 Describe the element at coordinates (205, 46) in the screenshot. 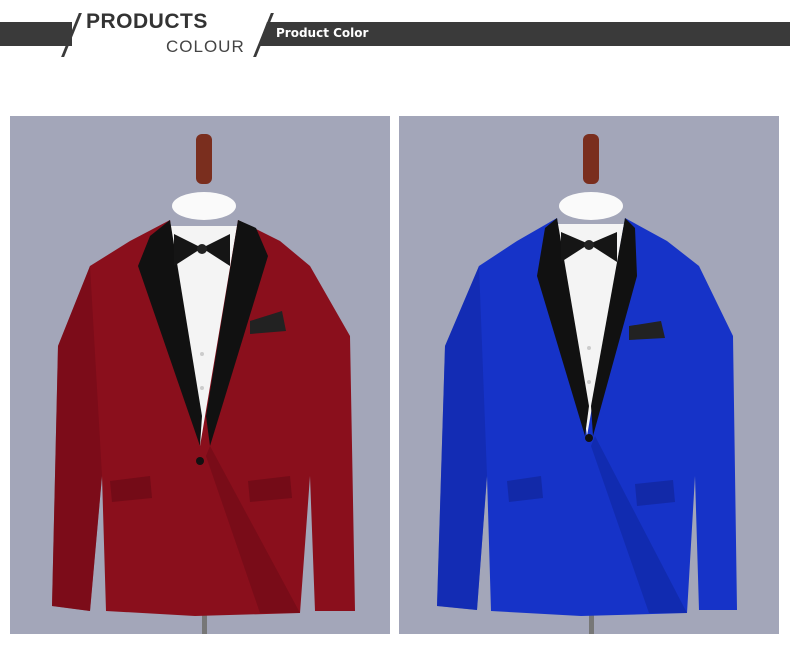

I see `section-subtitle: COLOUR` at that location.